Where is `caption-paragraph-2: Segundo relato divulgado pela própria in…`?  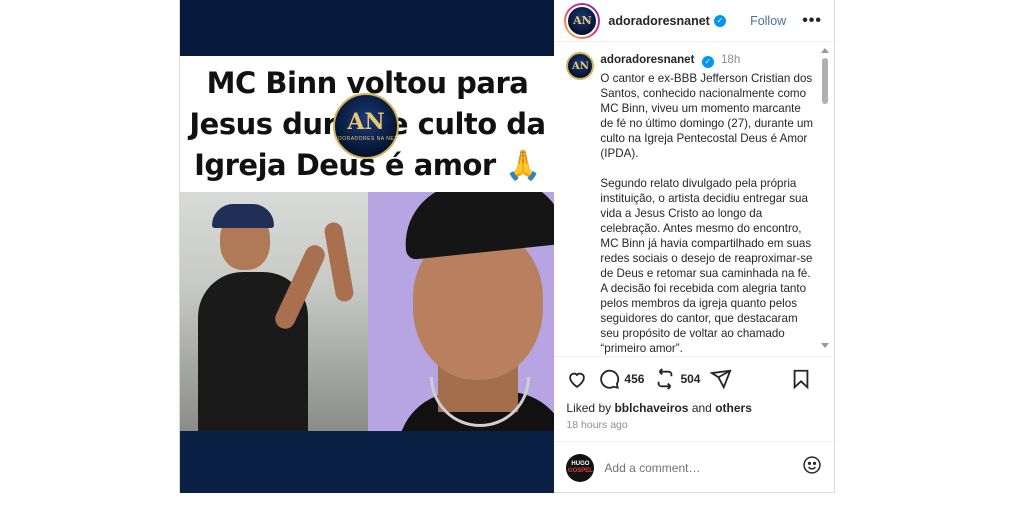 caption-paragraph-2: Segundo relato divulgado pela própria in… is located at coordinates (706, 266).